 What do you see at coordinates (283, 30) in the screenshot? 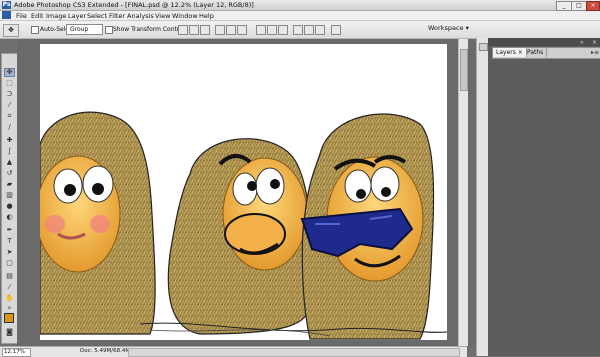
I see `distribute-bottom-icon` at bounding box center [283, 30].